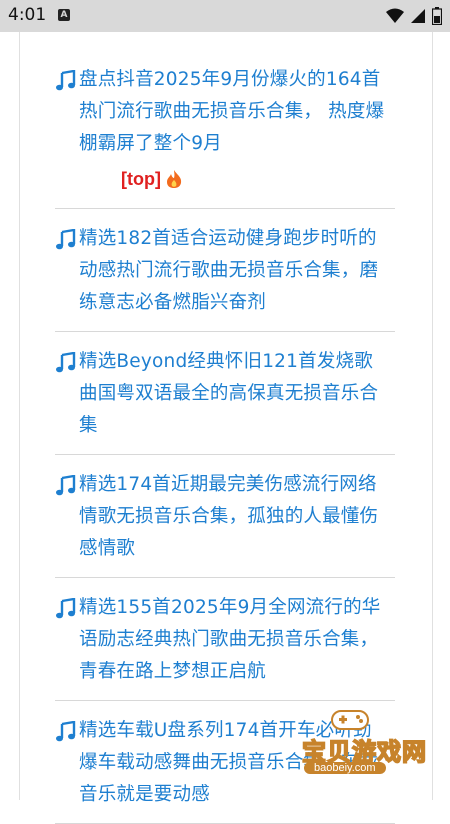 The height and width of the screenshot is (824, 450). Describe the element at coordinates (229, 393) in the screenshot. I see `list-item-title: 精选Beyond经典怀旧121首发烧歌曲国粤双语最全的高保真无损音乐合集` at that location.